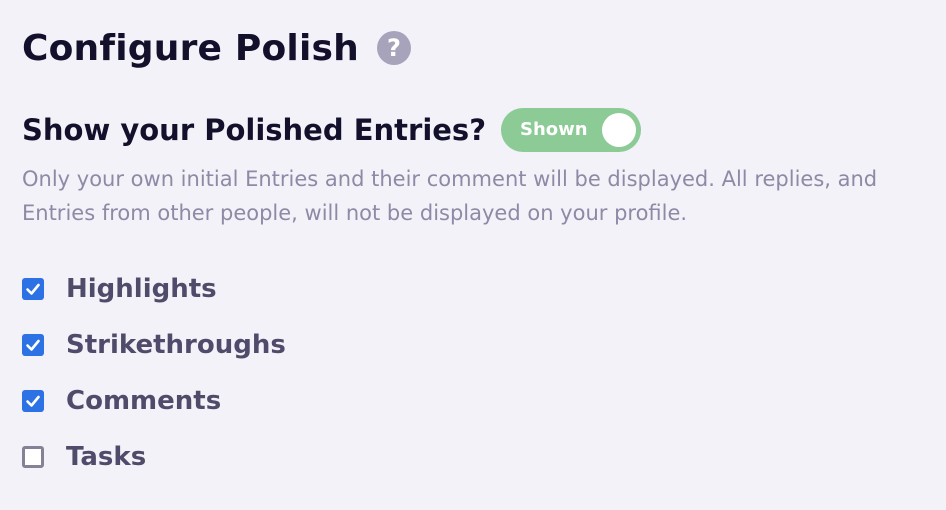 The height and width of the screenshot is (510, 946). What do you see at coordinates (619, 130) in the screenshot?
I see `toggle-knob` at bounding box center [619, 130].